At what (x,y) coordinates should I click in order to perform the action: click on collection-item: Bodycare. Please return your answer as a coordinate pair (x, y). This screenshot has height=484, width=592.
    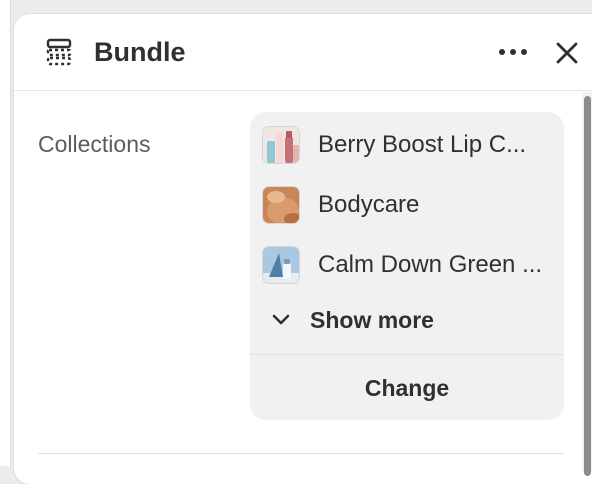
    Looking at the image, I should click on (407, 204).